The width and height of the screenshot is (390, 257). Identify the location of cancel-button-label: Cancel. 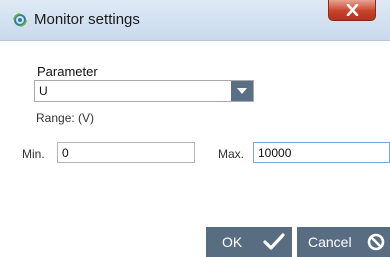
(330, 242).